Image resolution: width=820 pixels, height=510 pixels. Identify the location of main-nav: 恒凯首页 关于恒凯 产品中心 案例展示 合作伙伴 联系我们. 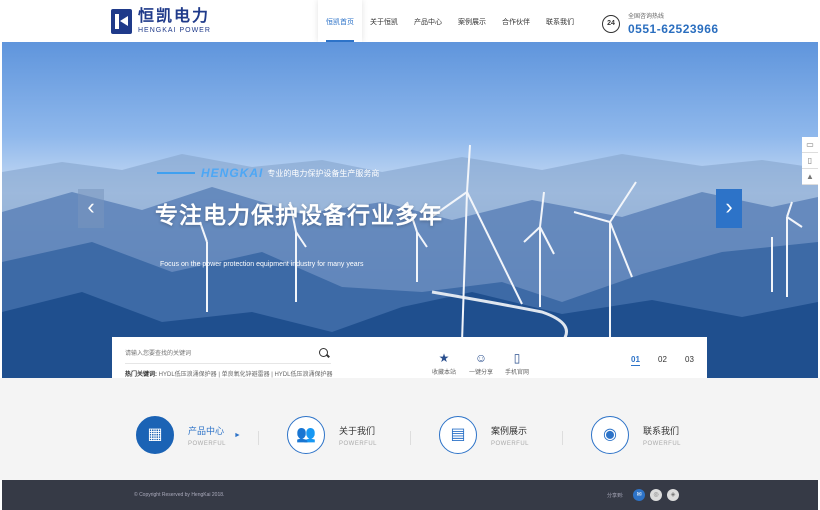
(450, 21).